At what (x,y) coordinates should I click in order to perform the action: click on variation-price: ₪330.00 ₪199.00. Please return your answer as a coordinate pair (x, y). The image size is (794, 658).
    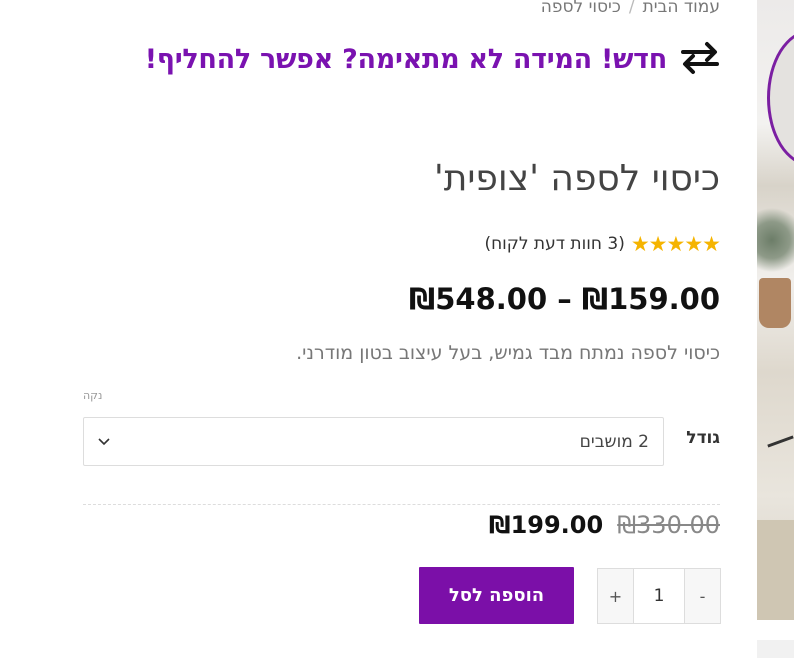
    Looking at the image, I should click on (604, 525).